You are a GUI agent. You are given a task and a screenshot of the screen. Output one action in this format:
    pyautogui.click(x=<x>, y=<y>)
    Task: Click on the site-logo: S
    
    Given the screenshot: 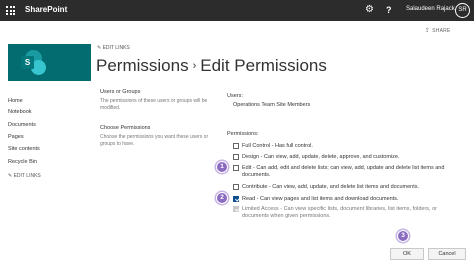 What is the action you would take?
    pyautogui.click(x=49, y=62)
    